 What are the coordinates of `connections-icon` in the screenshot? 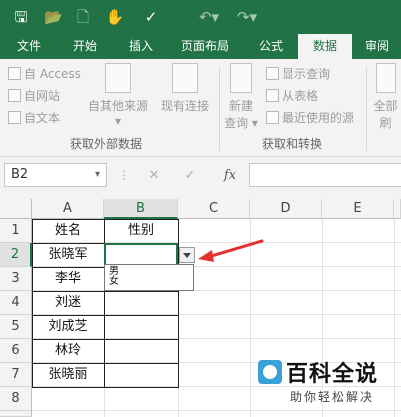 It's located at (185, 78).